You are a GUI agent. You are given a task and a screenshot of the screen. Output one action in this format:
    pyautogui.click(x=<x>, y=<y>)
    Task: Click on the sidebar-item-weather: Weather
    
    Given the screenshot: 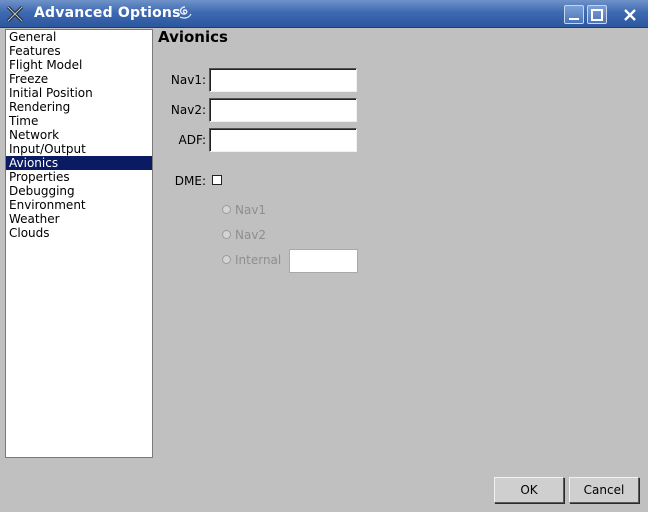 What is the action you would take?
    pyautogui.click(x=79, y=219)
    